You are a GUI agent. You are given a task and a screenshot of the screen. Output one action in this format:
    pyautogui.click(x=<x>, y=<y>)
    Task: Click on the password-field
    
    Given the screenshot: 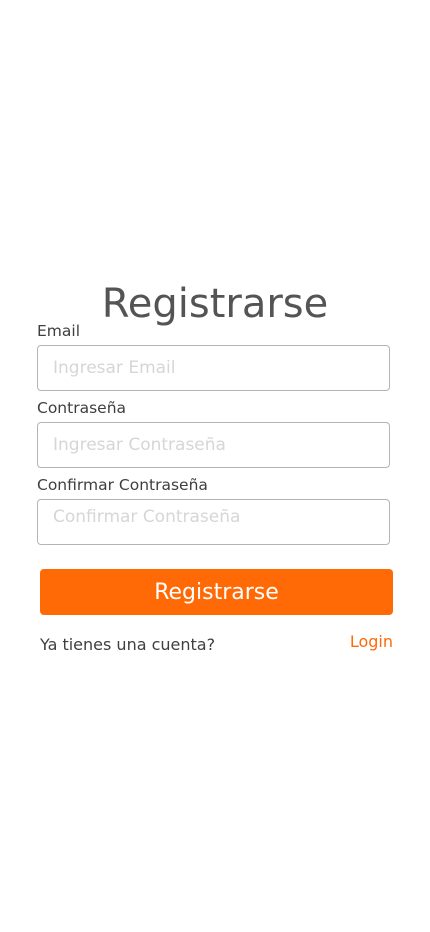 What is the action you would take?
    pyautogui.click(x=213, y=445)
    